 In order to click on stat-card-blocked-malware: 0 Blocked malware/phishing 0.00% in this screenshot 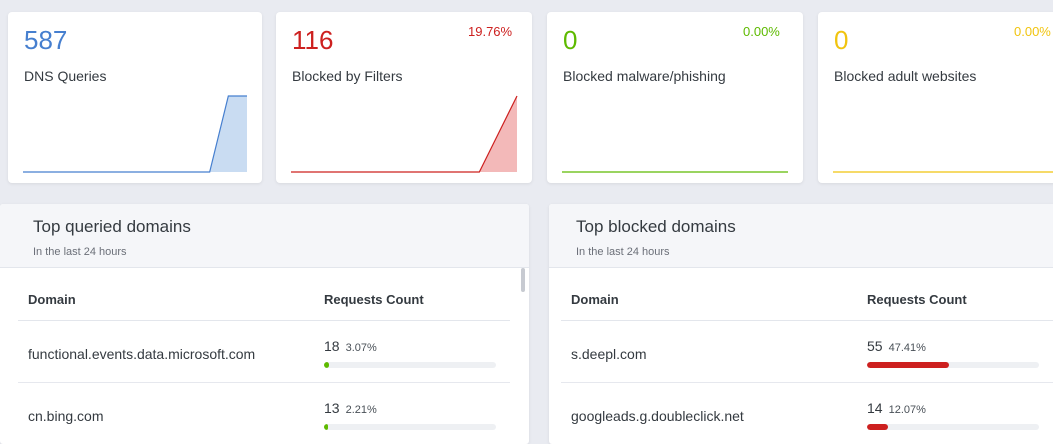, I will do `click(675, 97)`.